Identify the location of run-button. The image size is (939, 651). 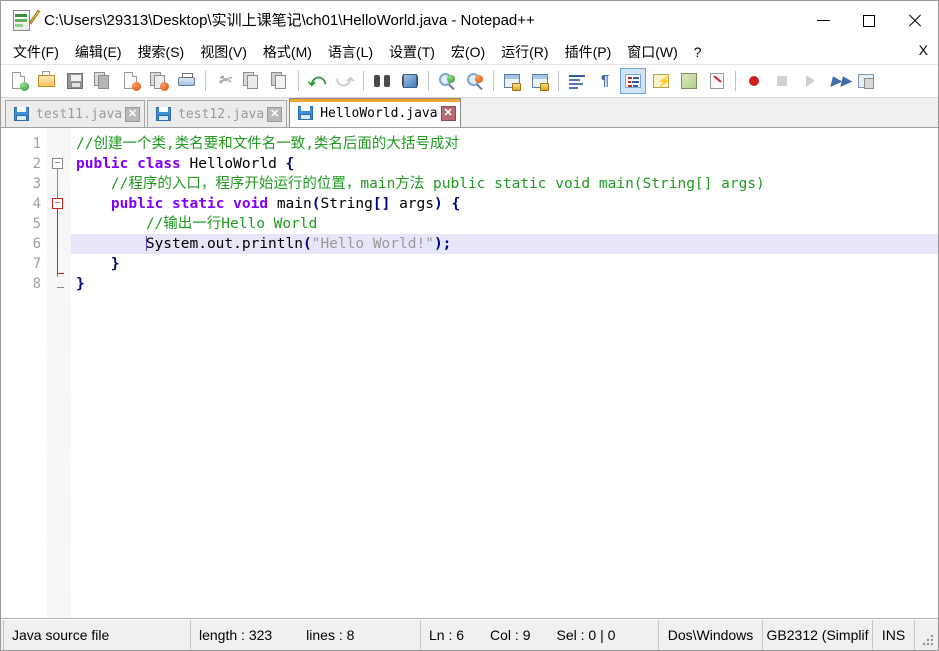
(866, 81).